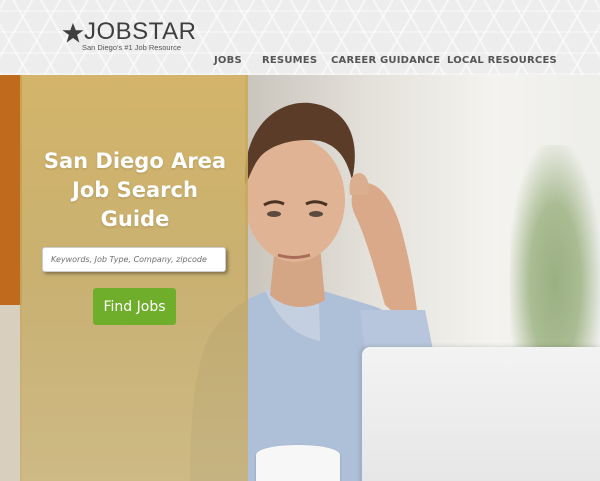 The image size is (600, 481). I want to click on logo-tagline: San Diego's #1 Job Resource, so click(131, 47).